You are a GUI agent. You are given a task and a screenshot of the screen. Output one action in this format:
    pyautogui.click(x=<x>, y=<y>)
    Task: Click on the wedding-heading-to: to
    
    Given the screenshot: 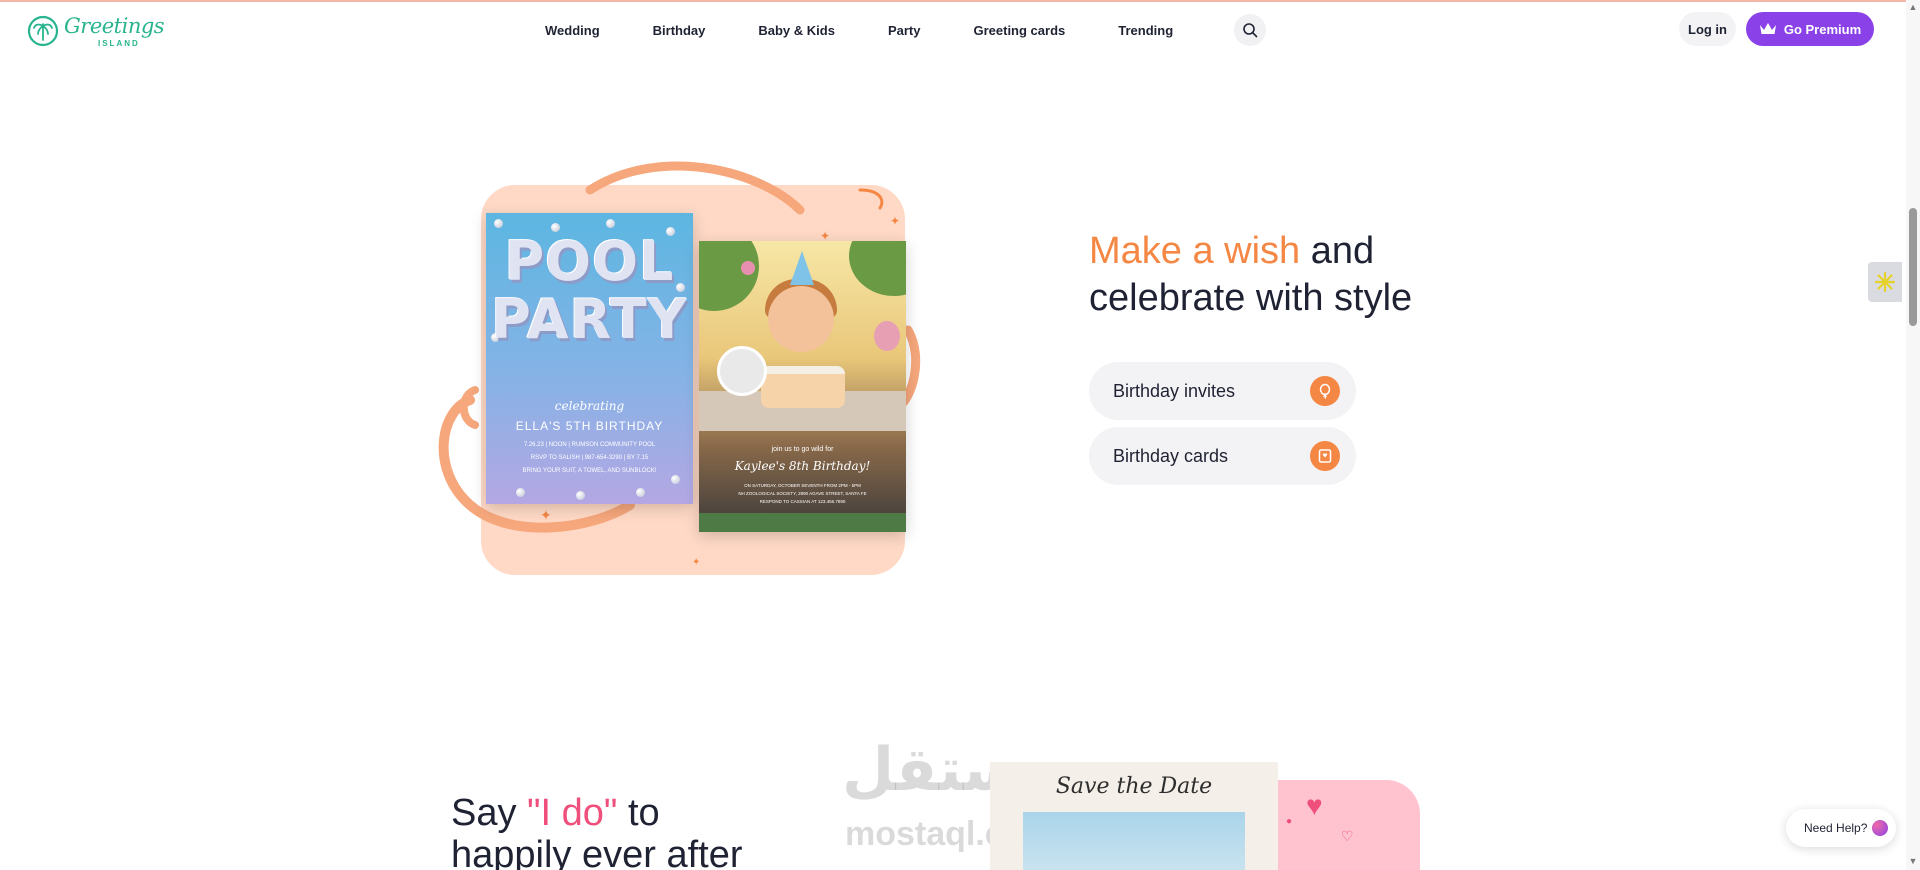 What is the action you would take?
    pyautogui.click(x=638, y=813)
    